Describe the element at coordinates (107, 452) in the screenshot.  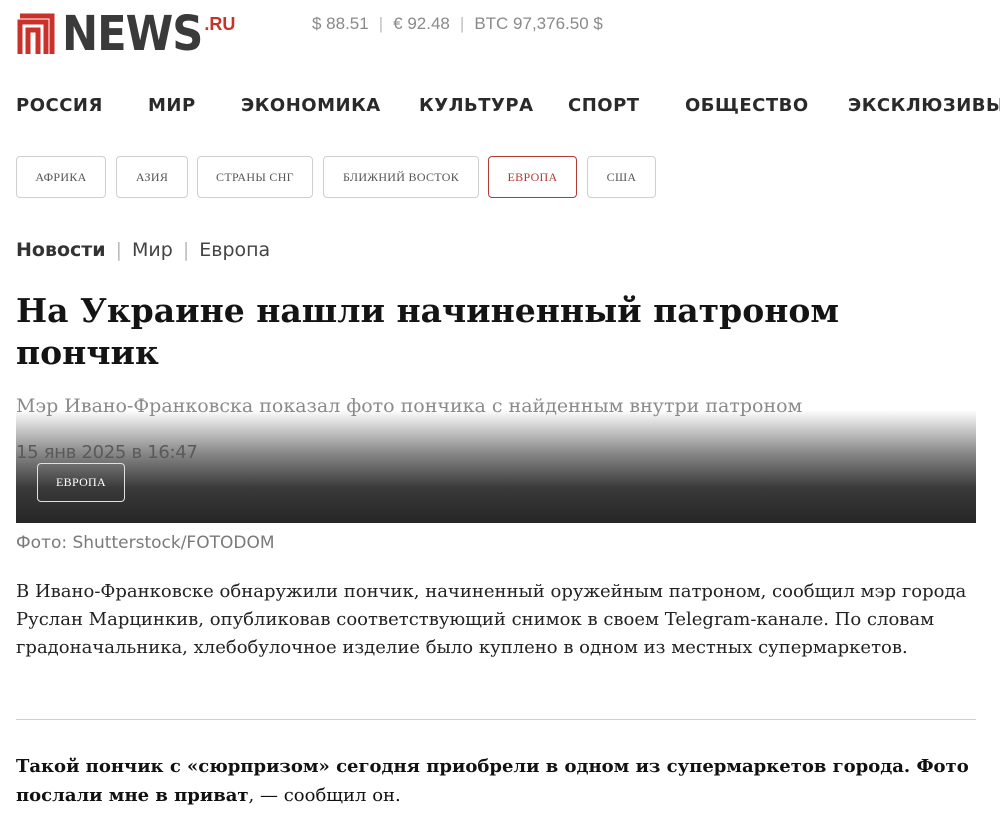
I see `article-date: 15 янв 2025 в 16:47` at that location.